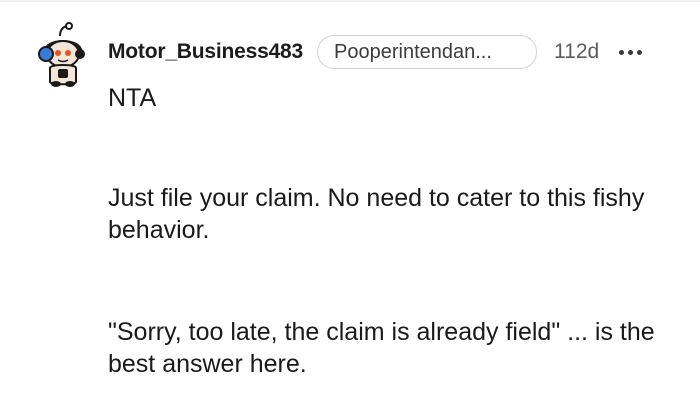  I want to click on snoo-avatar-icon, so click(61, 54).